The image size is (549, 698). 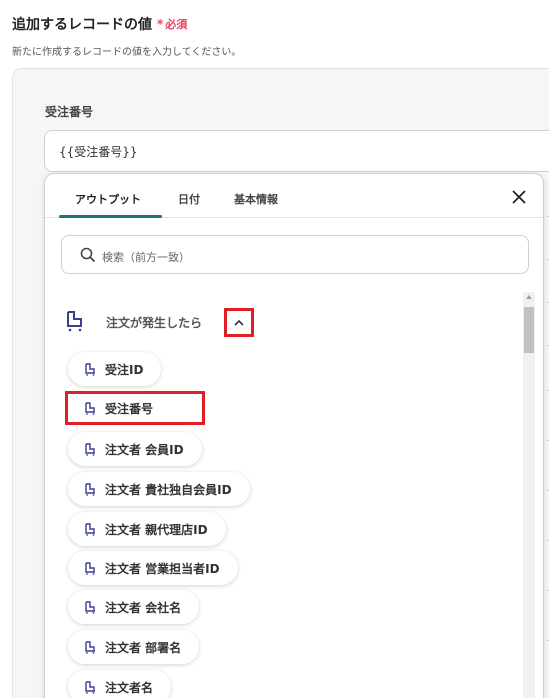 What do you see at coordinates (154, 323) in the screenshot?
I see `trigger-label: 注文が発生したら` at bounding box center [154, 323].